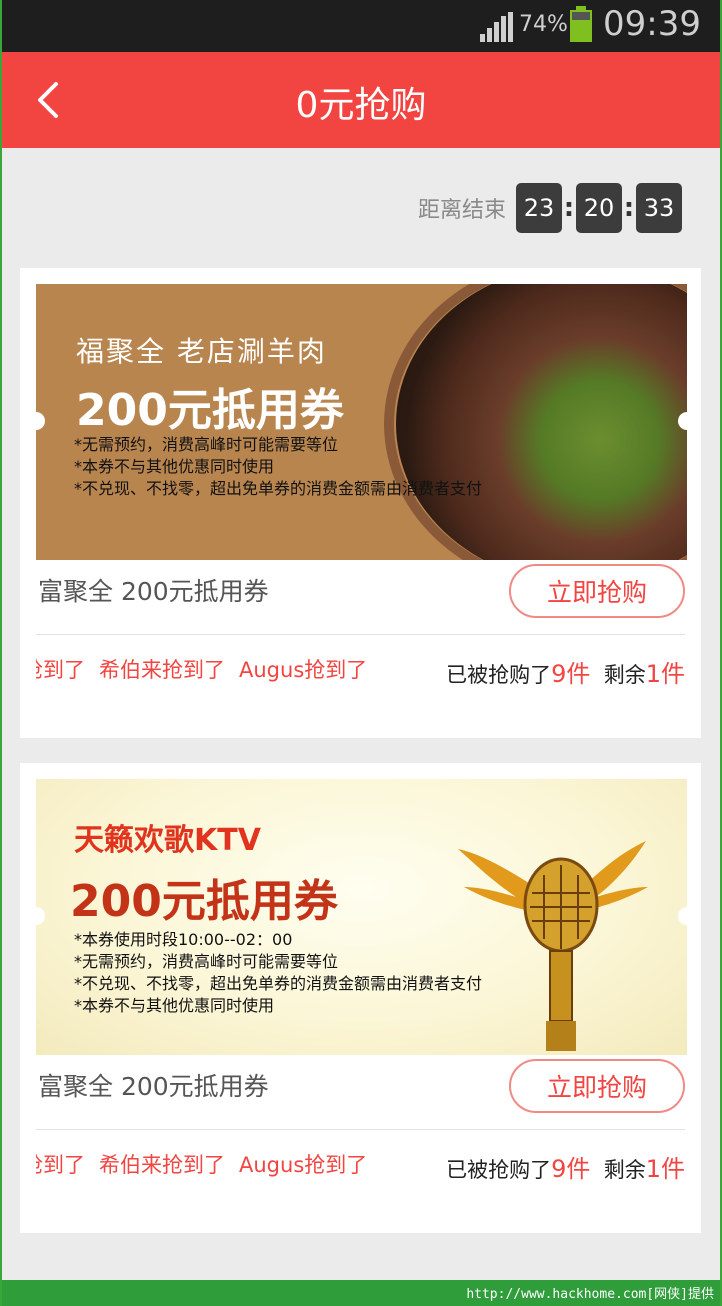 Image resolution: width=722 pixels, height=1306 pixels. What do you see at coordinates (553, 946) in the screenshot?
I see `golden-microphone-image` at bounding box center [553, 946].